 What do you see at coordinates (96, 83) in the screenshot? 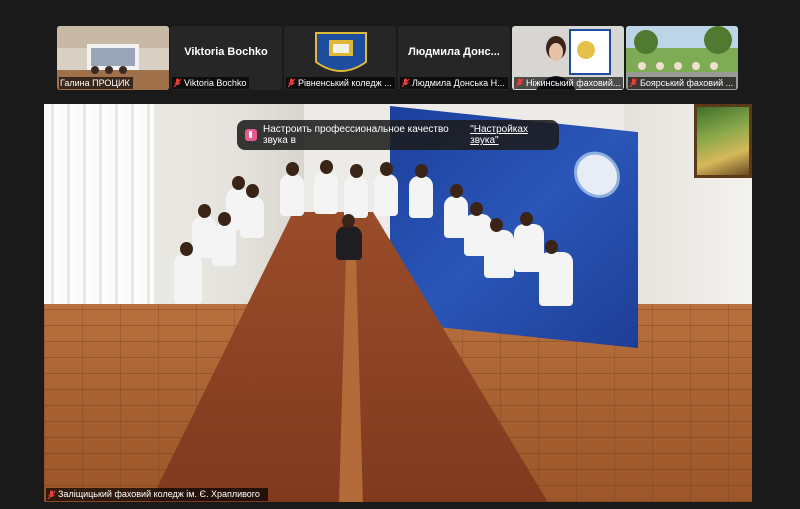
I see `participant-label: Галина ПРОЦИК` at bounding box center [96, 83].